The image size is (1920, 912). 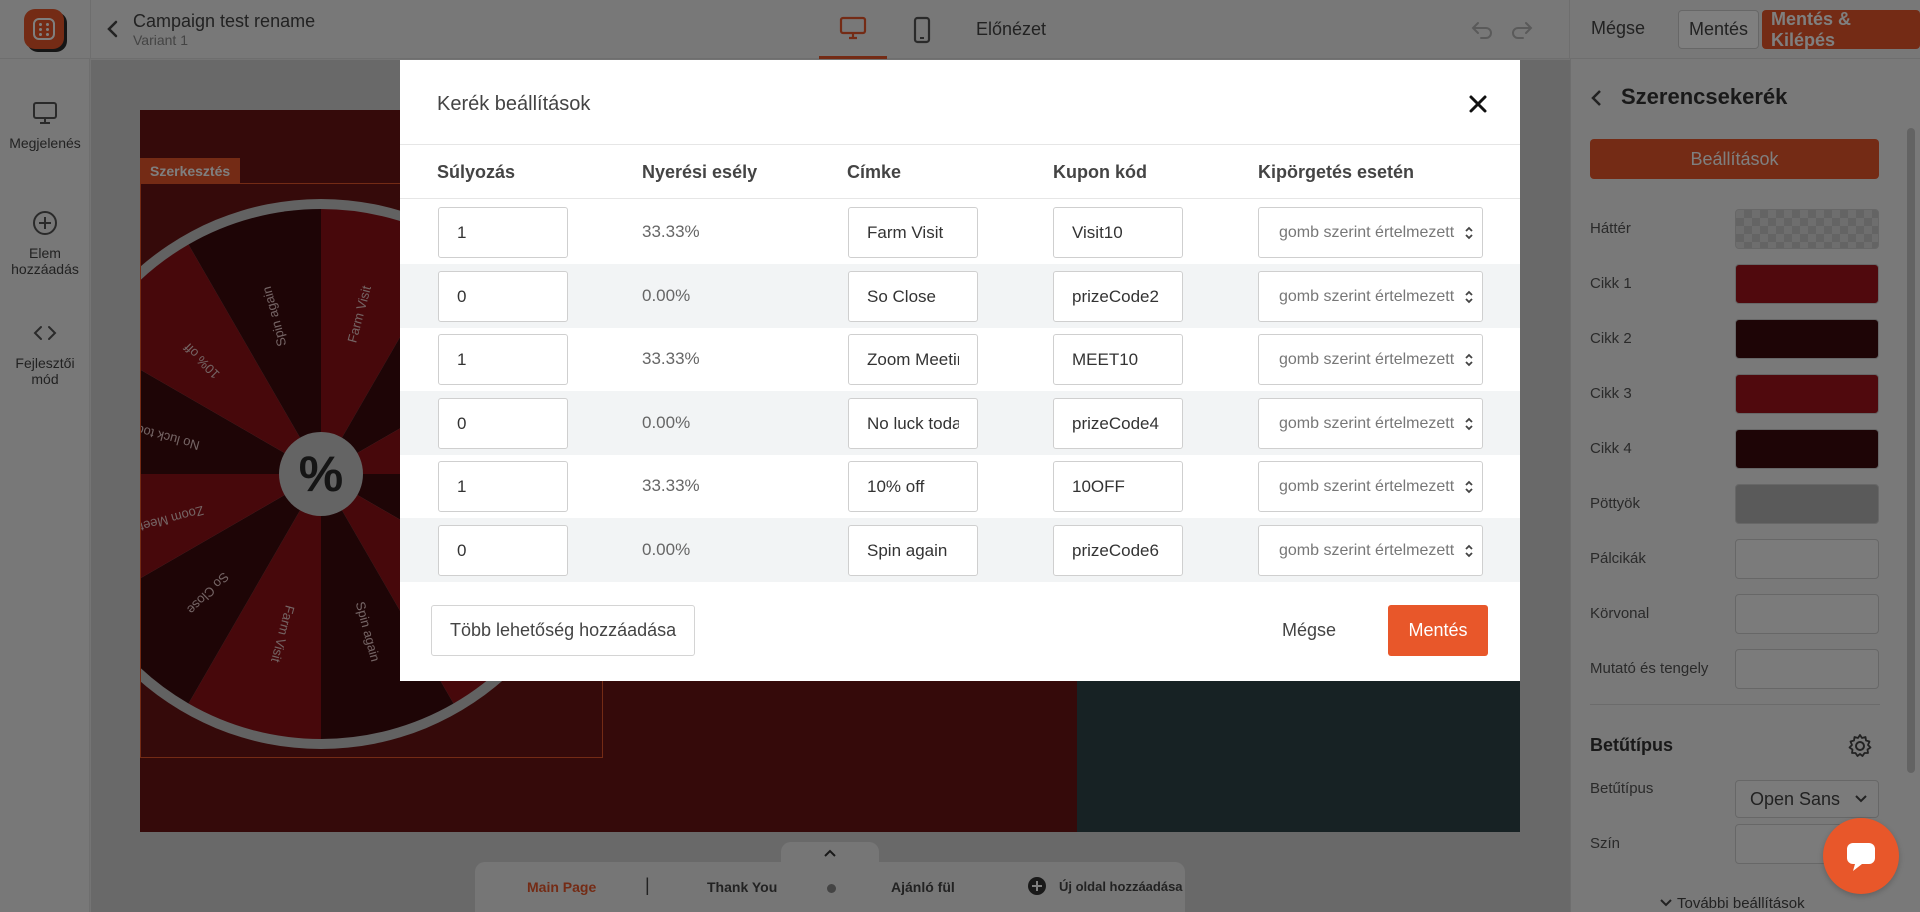 What do you see at coordinates (700, 172) in the screenshot?
I see `column-header: Nyerési esély` at bounding box center [700, 172].